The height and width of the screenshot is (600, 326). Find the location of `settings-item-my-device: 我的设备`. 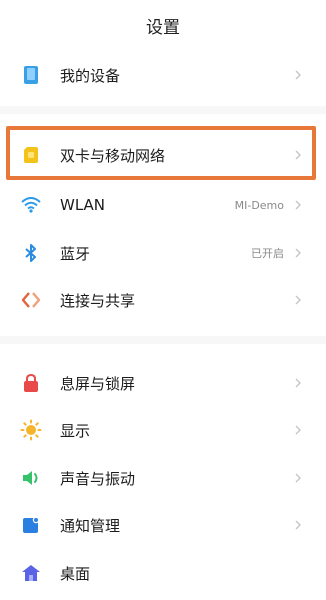

settings-item-my-device: 我的设备 is located at coordinates (163, 75).